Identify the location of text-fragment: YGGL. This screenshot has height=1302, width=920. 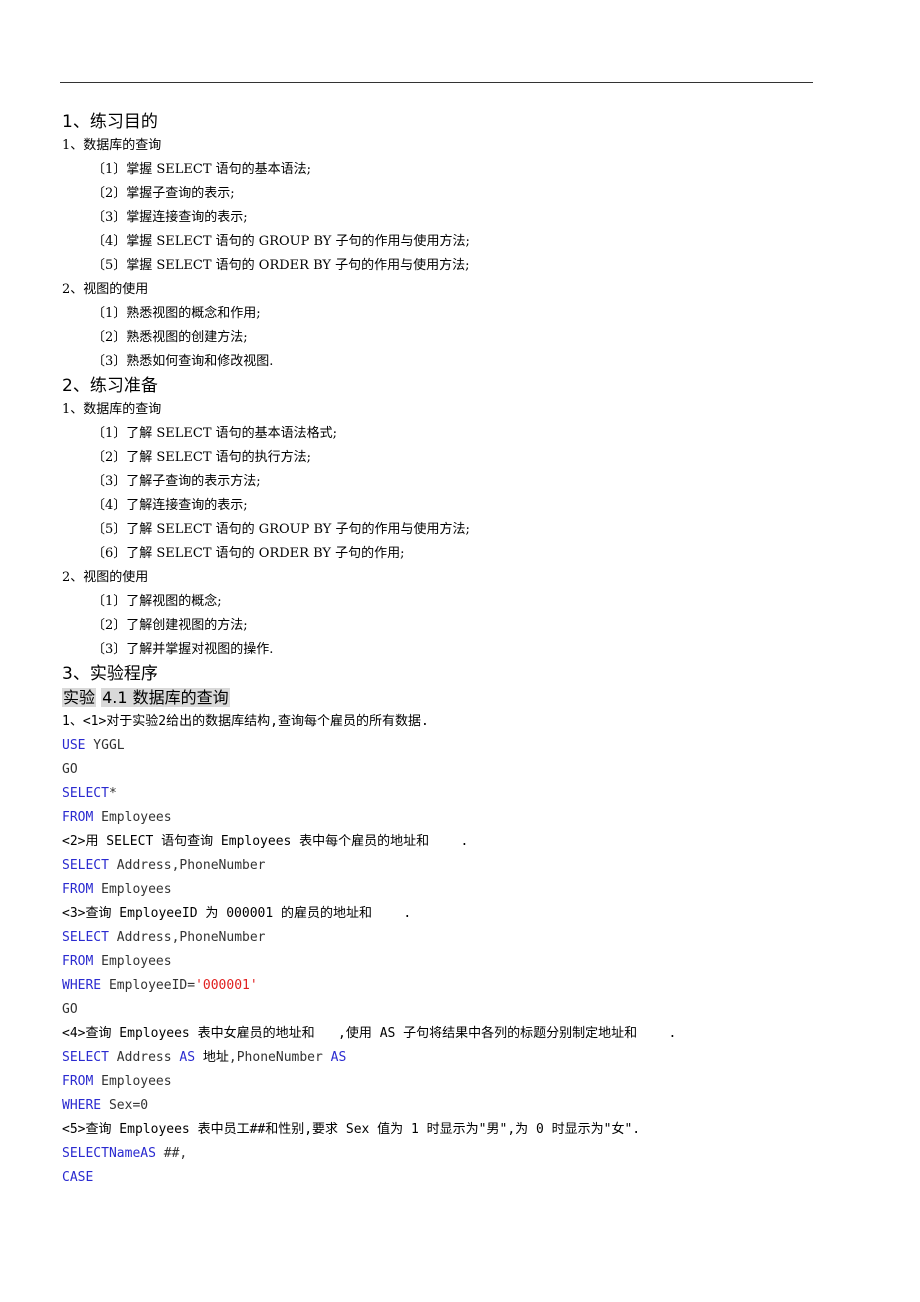
(105, 745).